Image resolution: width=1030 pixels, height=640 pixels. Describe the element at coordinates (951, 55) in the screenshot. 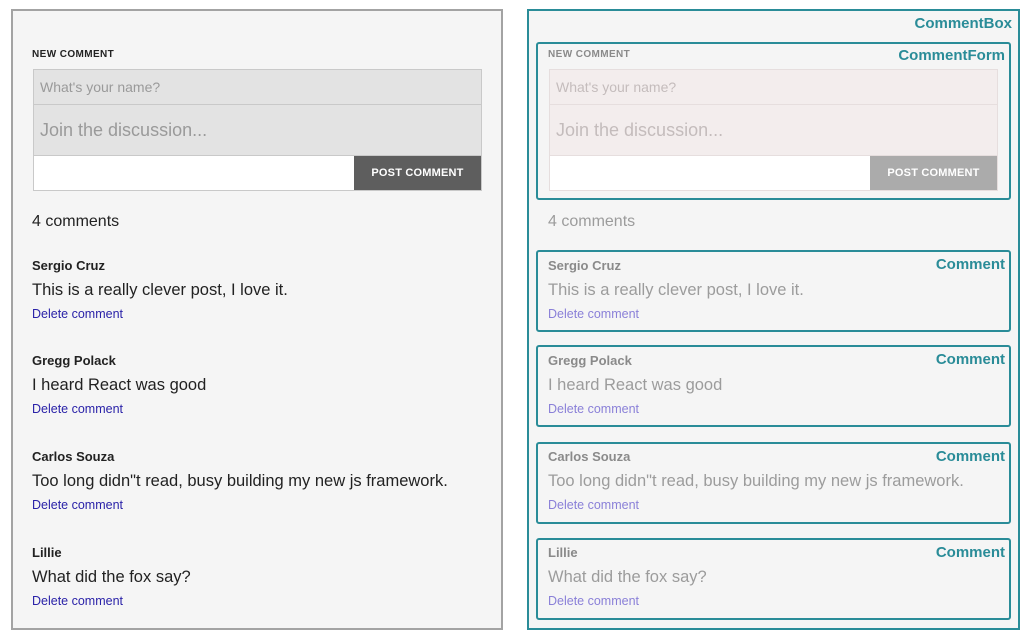

I see `commentform-annotation: CommentForm` at that location.